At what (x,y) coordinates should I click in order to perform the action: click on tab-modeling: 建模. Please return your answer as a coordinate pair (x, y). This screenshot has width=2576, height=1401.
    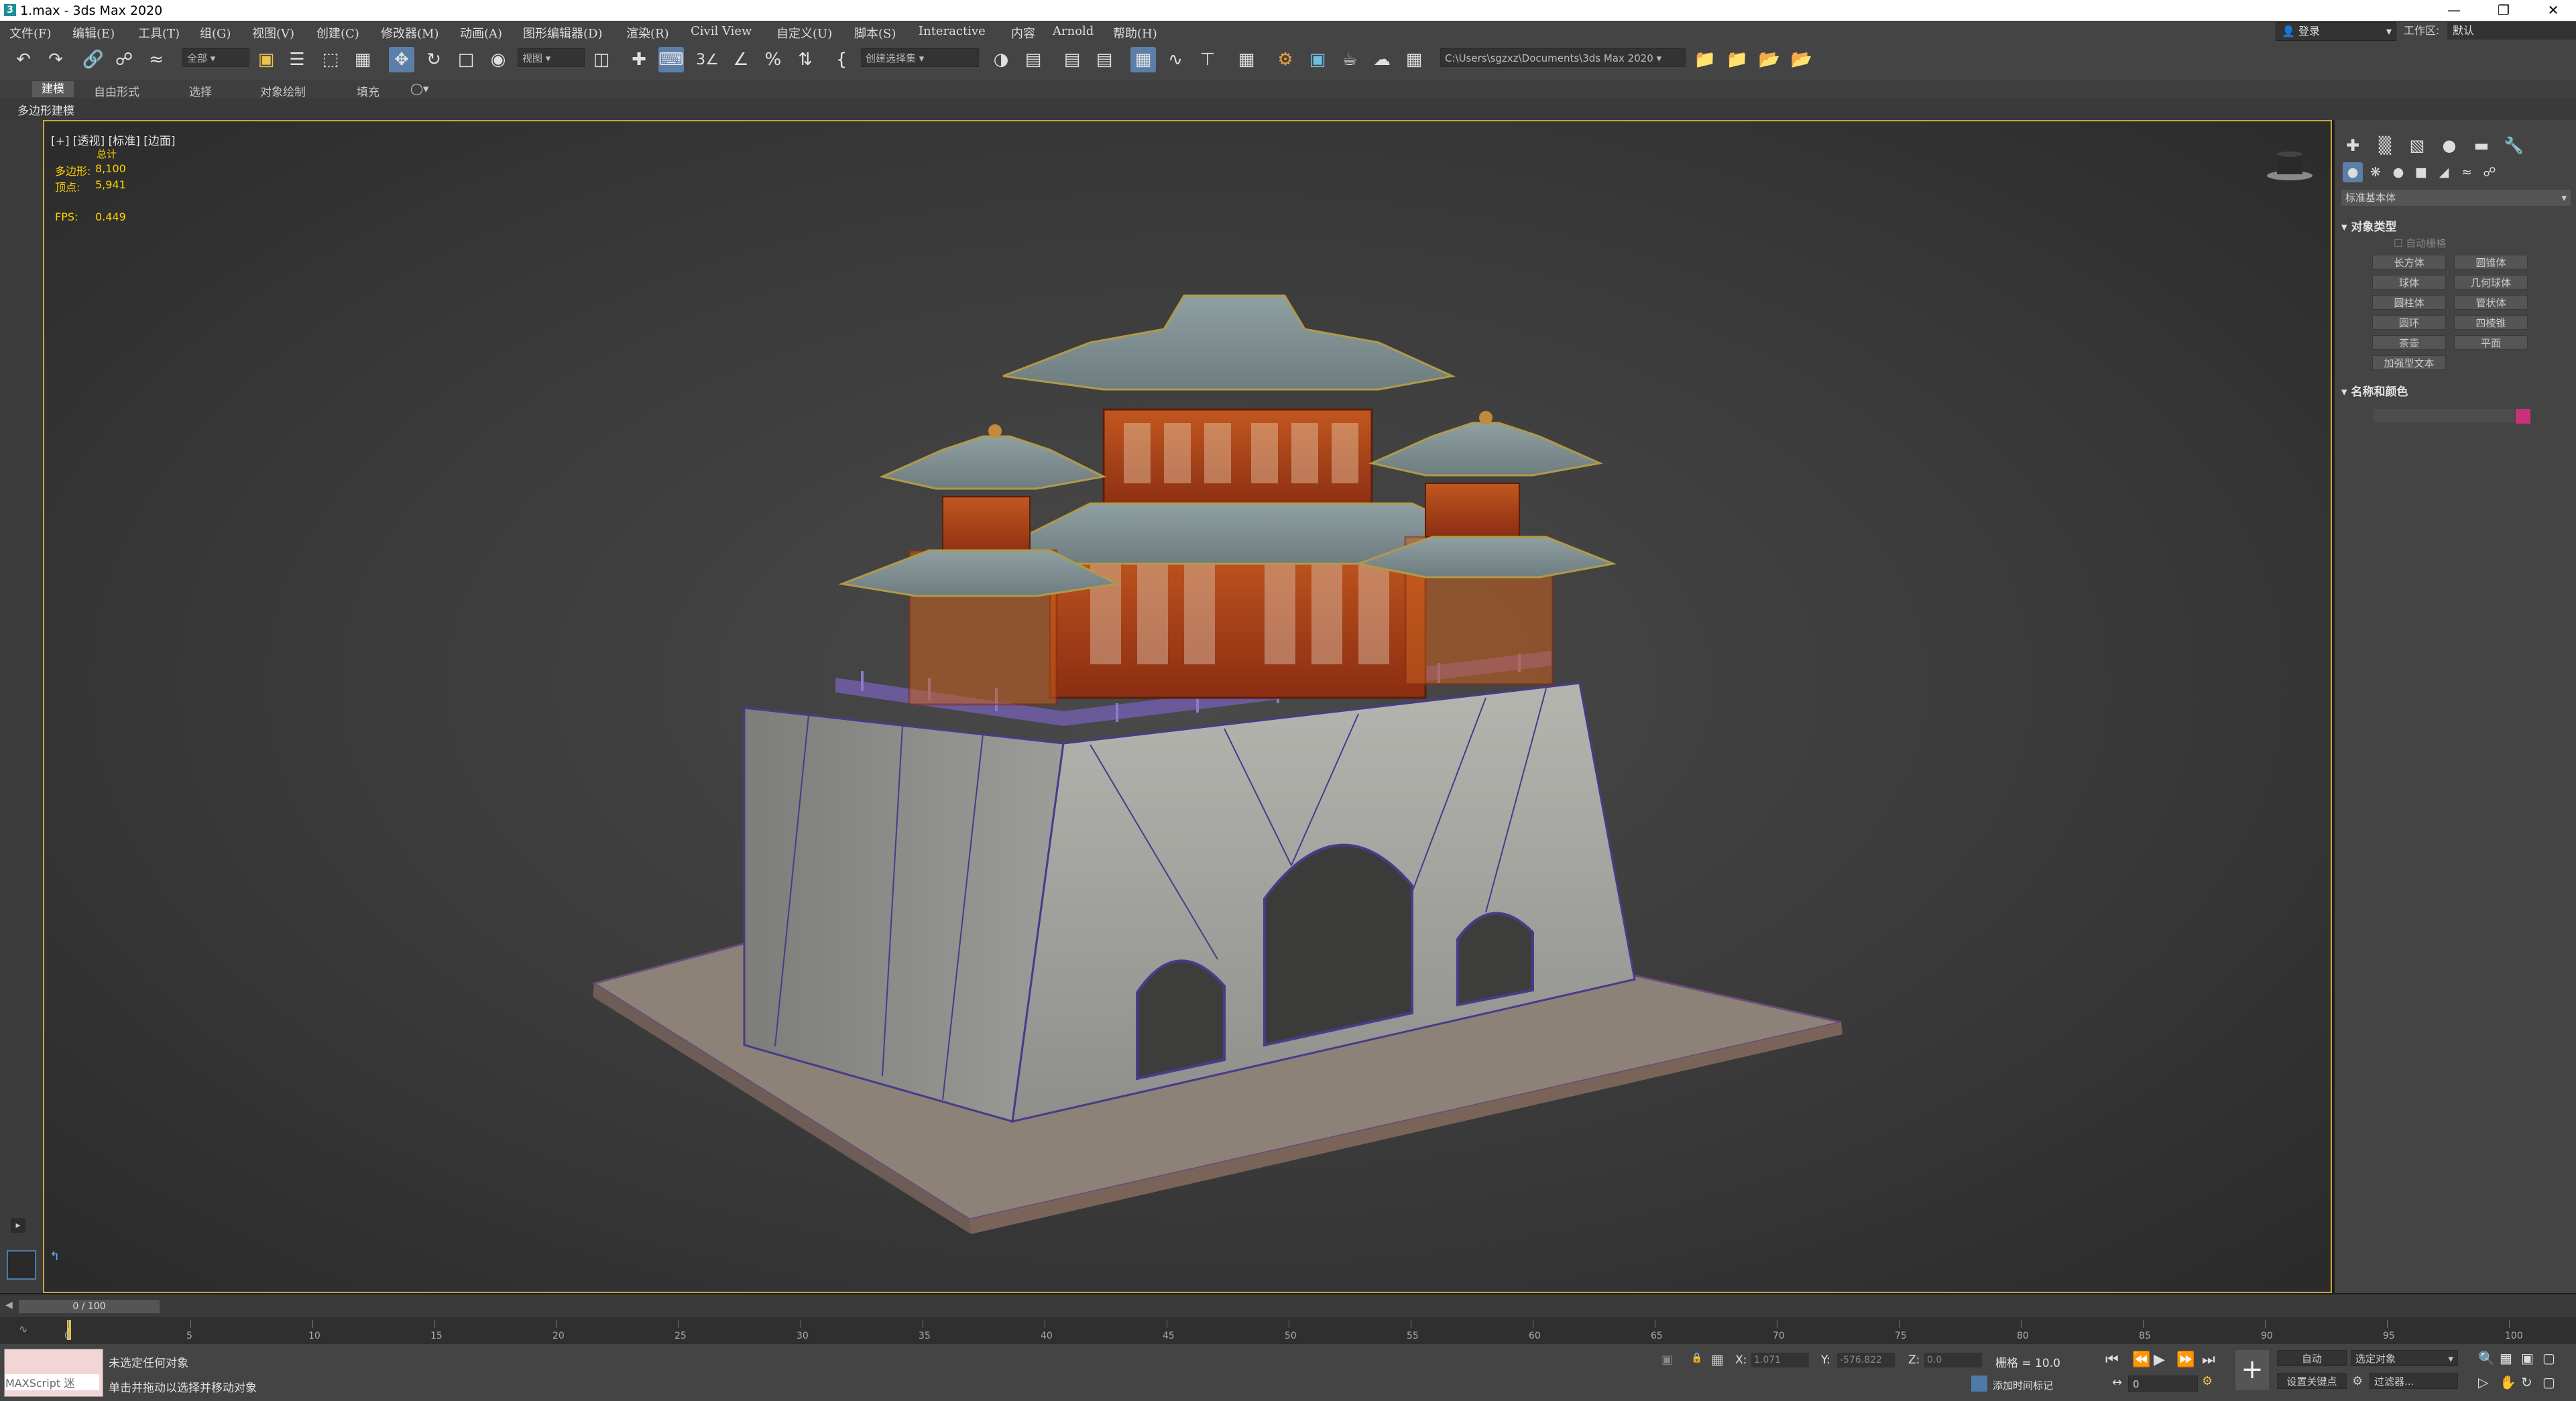
    Looking at the image, I should click on (53, 89).